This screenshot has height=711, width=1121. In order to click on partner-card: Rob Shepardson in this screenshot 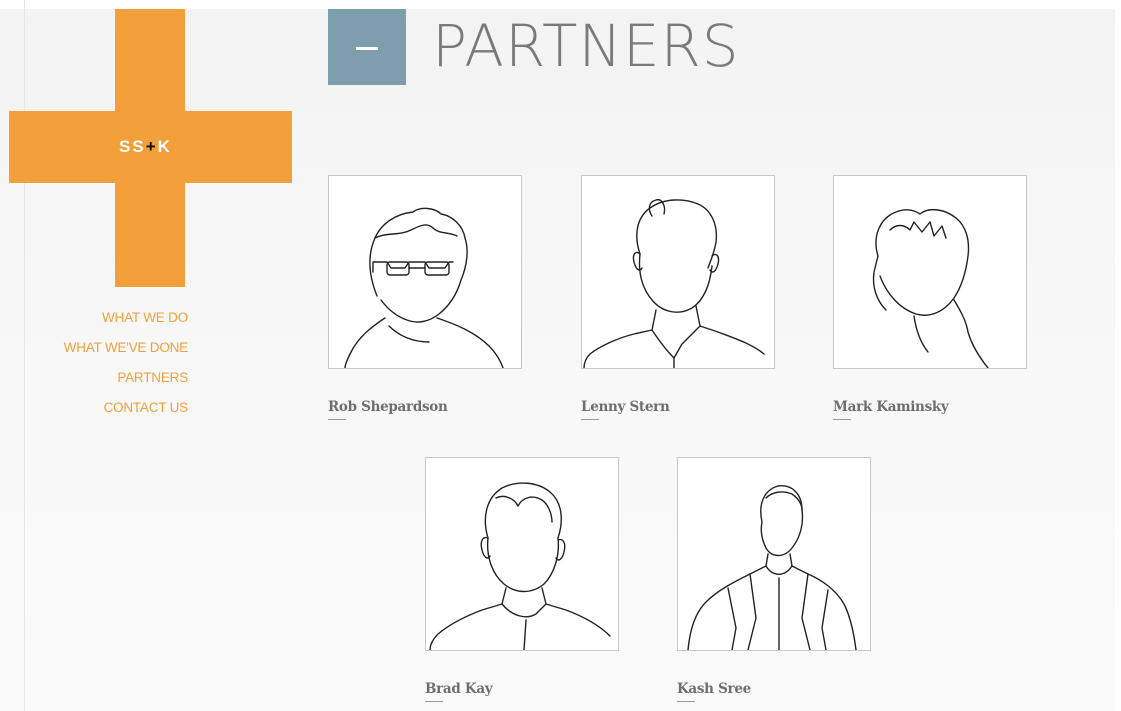, I will do `click(425, 297)`.